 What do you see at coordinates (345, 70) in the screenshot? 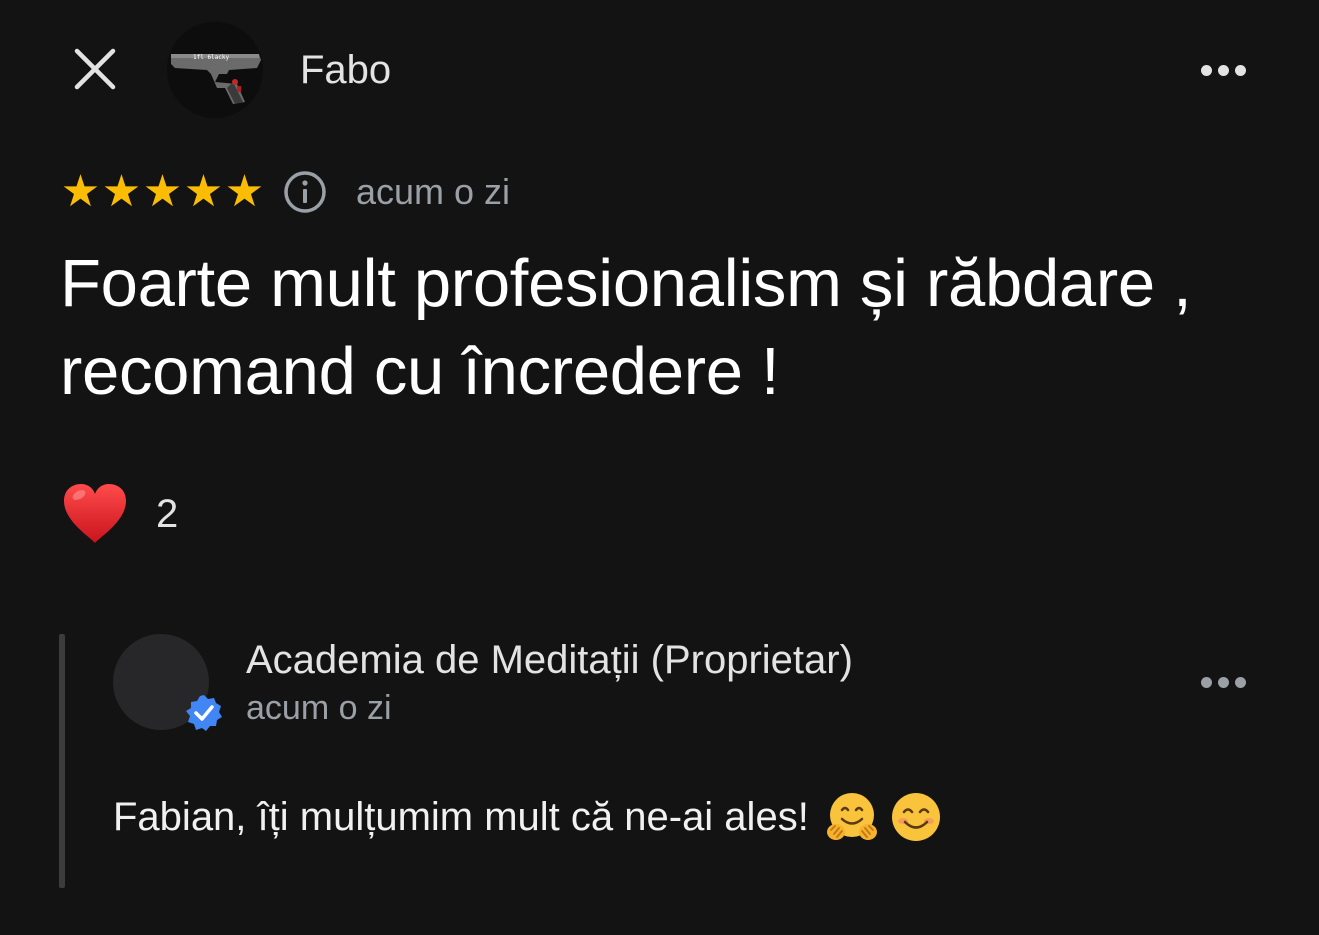
I see `author-name: Fabo` at bounding box center [345, 70].